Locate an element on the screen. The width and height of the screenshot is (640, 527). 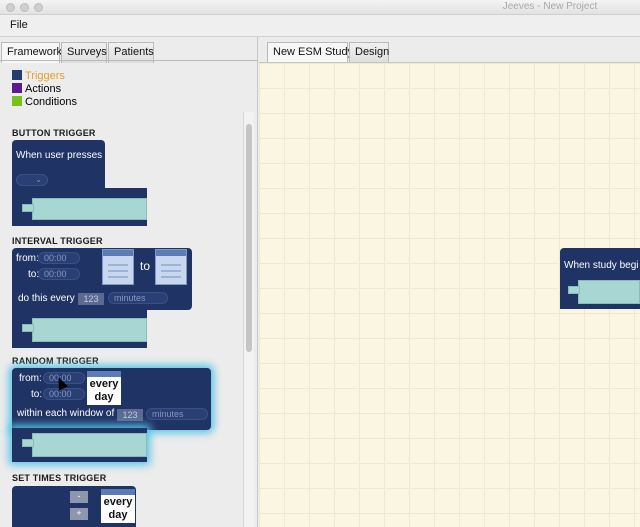
section-title-random-trigger: RANDOM TRIGGER is located at coordinates (55, 361).